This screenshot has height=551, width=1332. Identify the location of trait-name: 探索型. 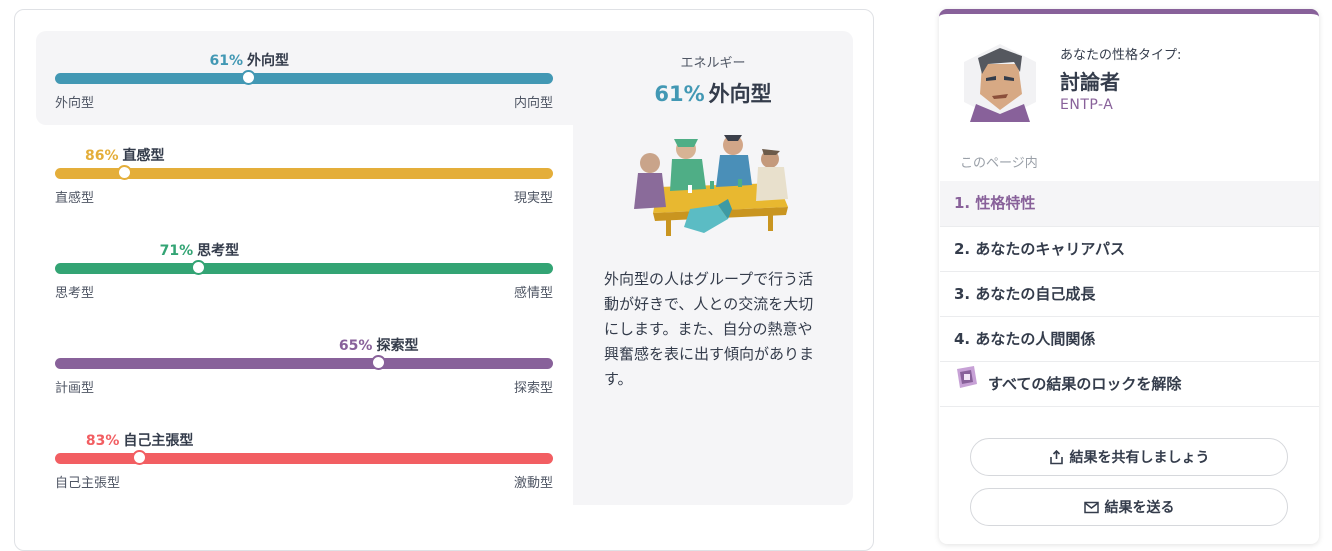
(397, 346).